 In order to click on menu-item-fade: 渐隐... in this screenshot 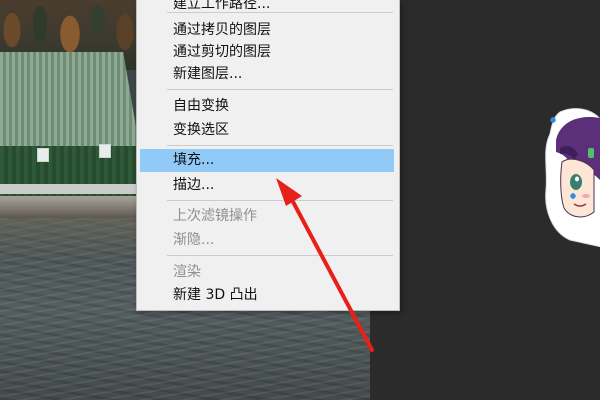, I will do `click(194, 240)`.